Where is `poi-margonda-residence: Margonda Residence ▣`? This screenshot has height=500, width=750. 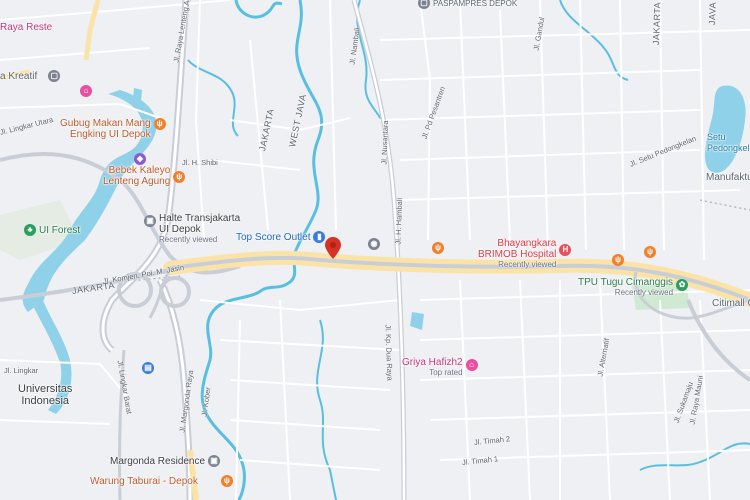 poi-margonda-residence: Margonda Residence ▣ is located at coordinates (165, 461).